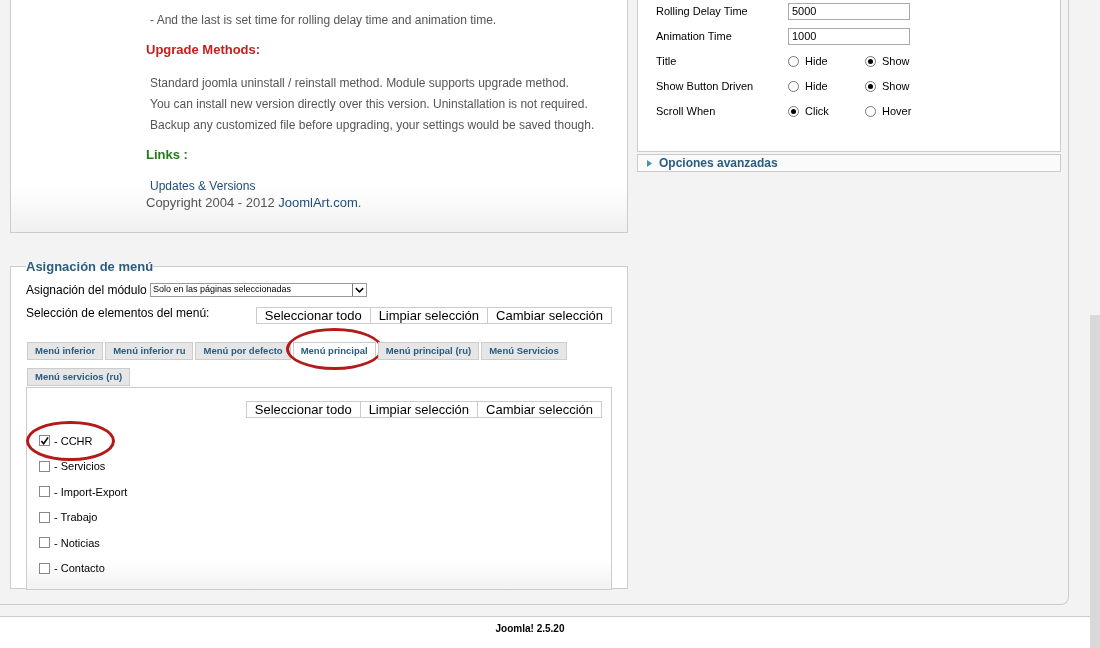 The width and height of the screenshot is (1100, 648). I want to click on field-label: Asignación del módulo, so click(87, 290).